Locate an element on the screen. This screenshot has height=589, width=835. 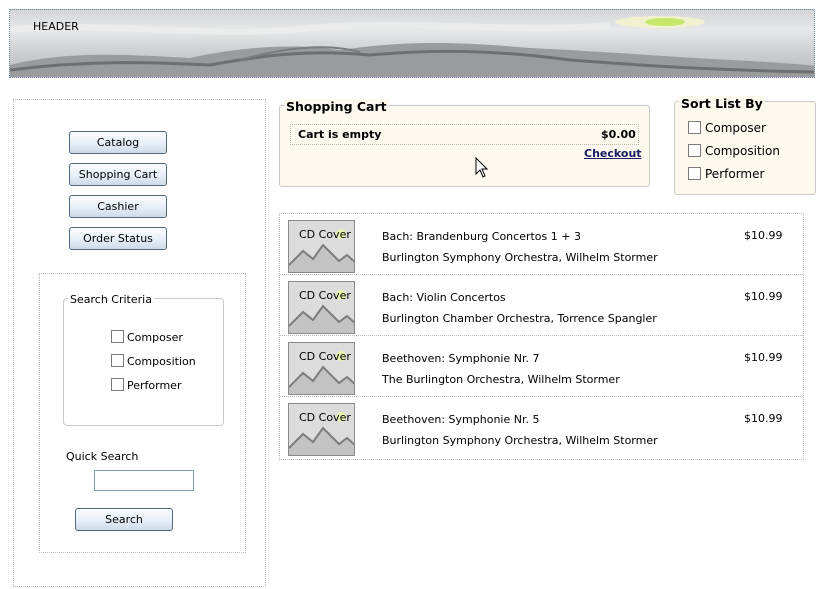
cart-status-text: Cart is empty is located at coordinates (340, 134).